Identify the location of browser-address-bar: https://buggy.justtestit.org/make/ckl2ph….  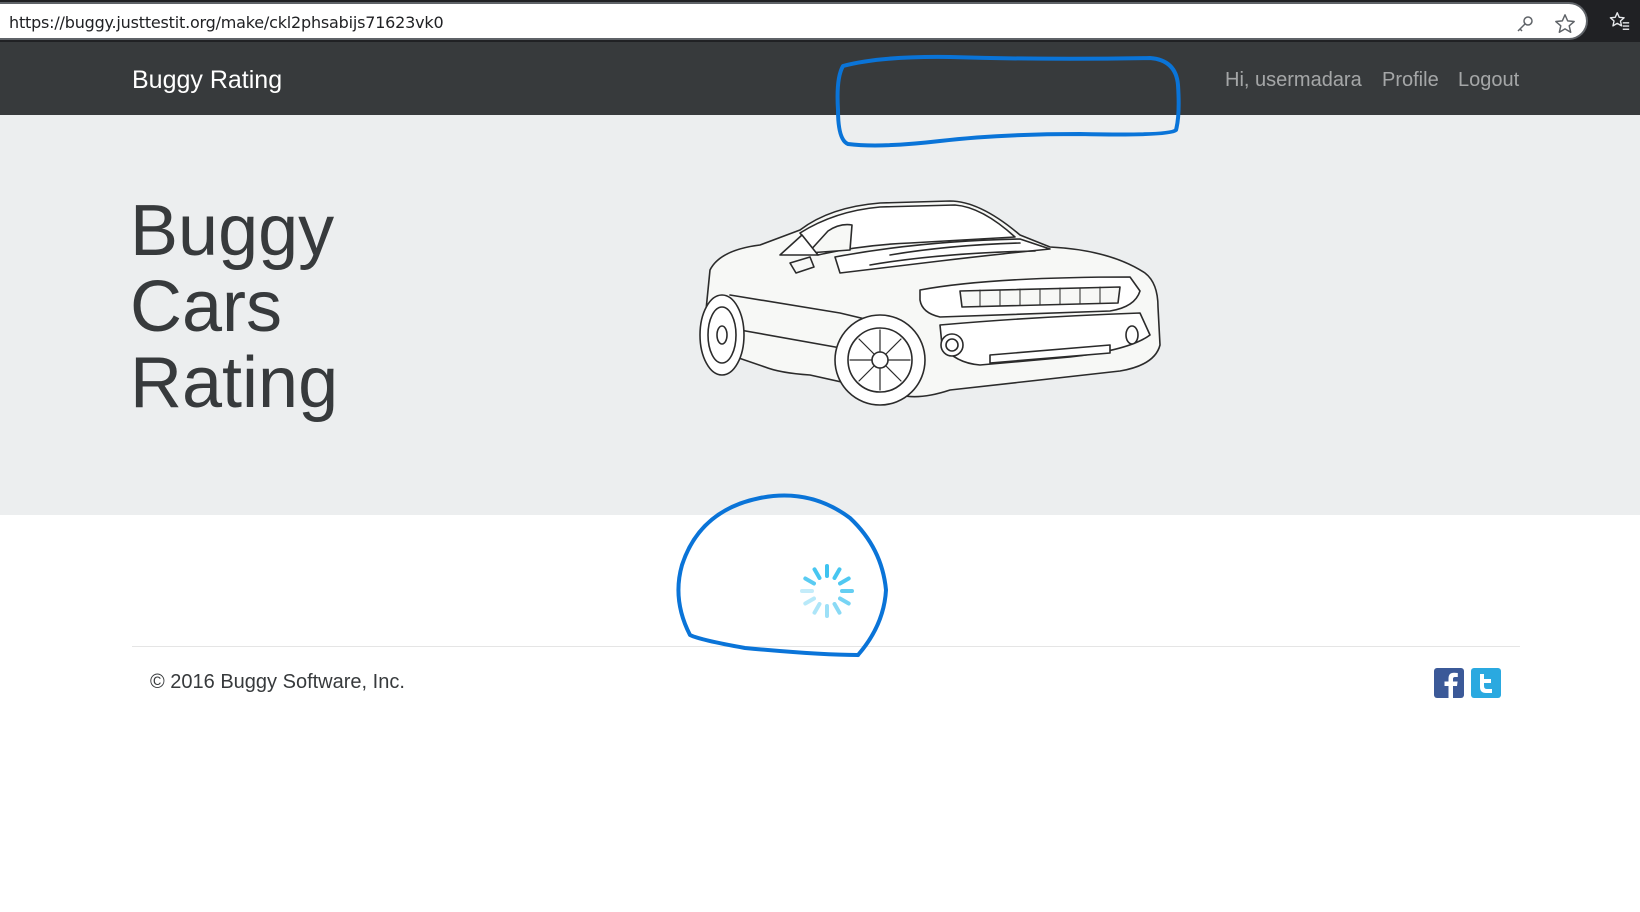
(820, 21).